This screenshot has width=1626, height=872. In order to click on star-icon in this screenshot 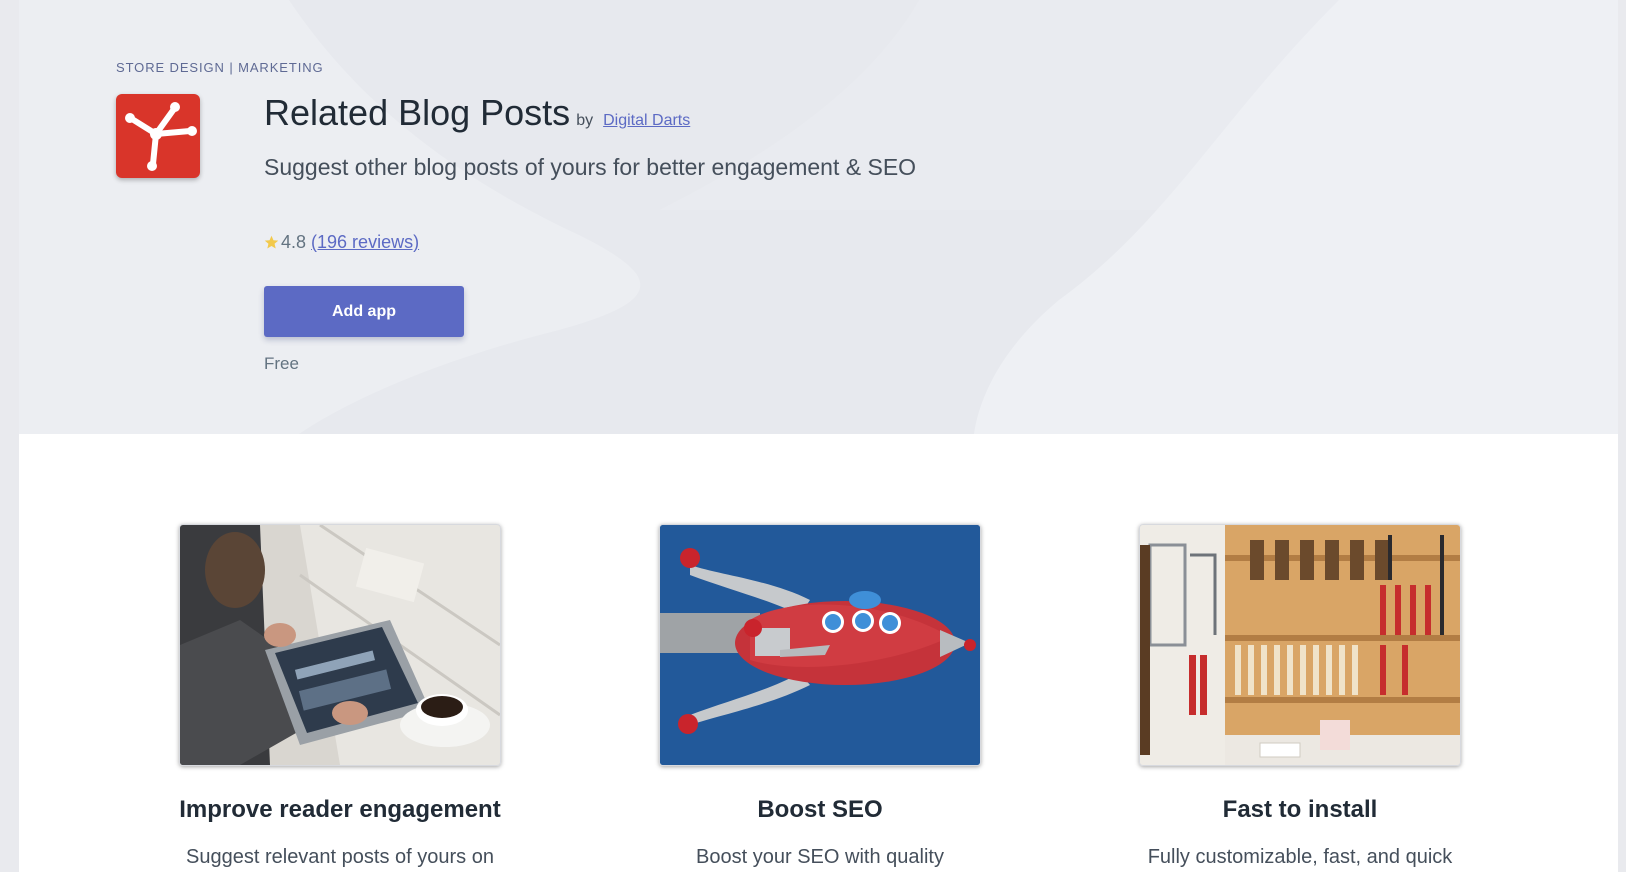, I will do `click(271, 242)`.